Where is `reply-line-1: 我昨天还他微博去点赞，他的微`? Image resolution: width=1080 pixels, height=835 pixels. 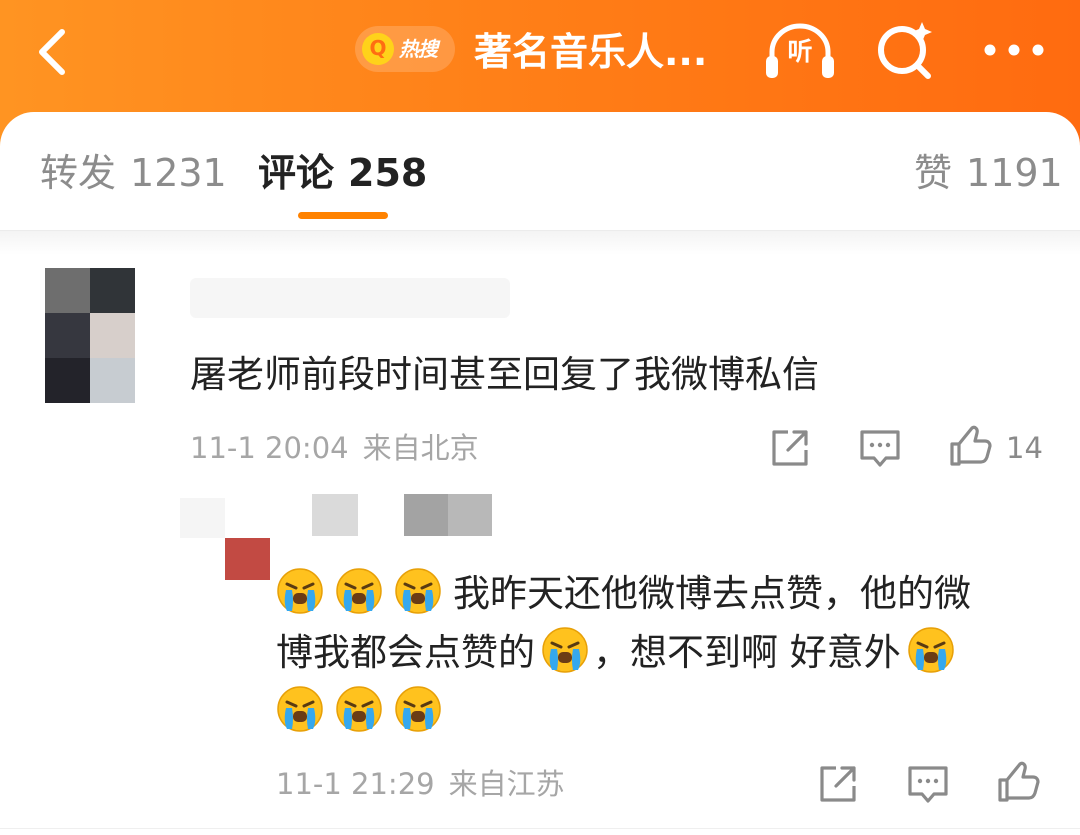 reply-line-1: 我昨天还他微博去点赞，他的微 is located at coordinates (646, 593).